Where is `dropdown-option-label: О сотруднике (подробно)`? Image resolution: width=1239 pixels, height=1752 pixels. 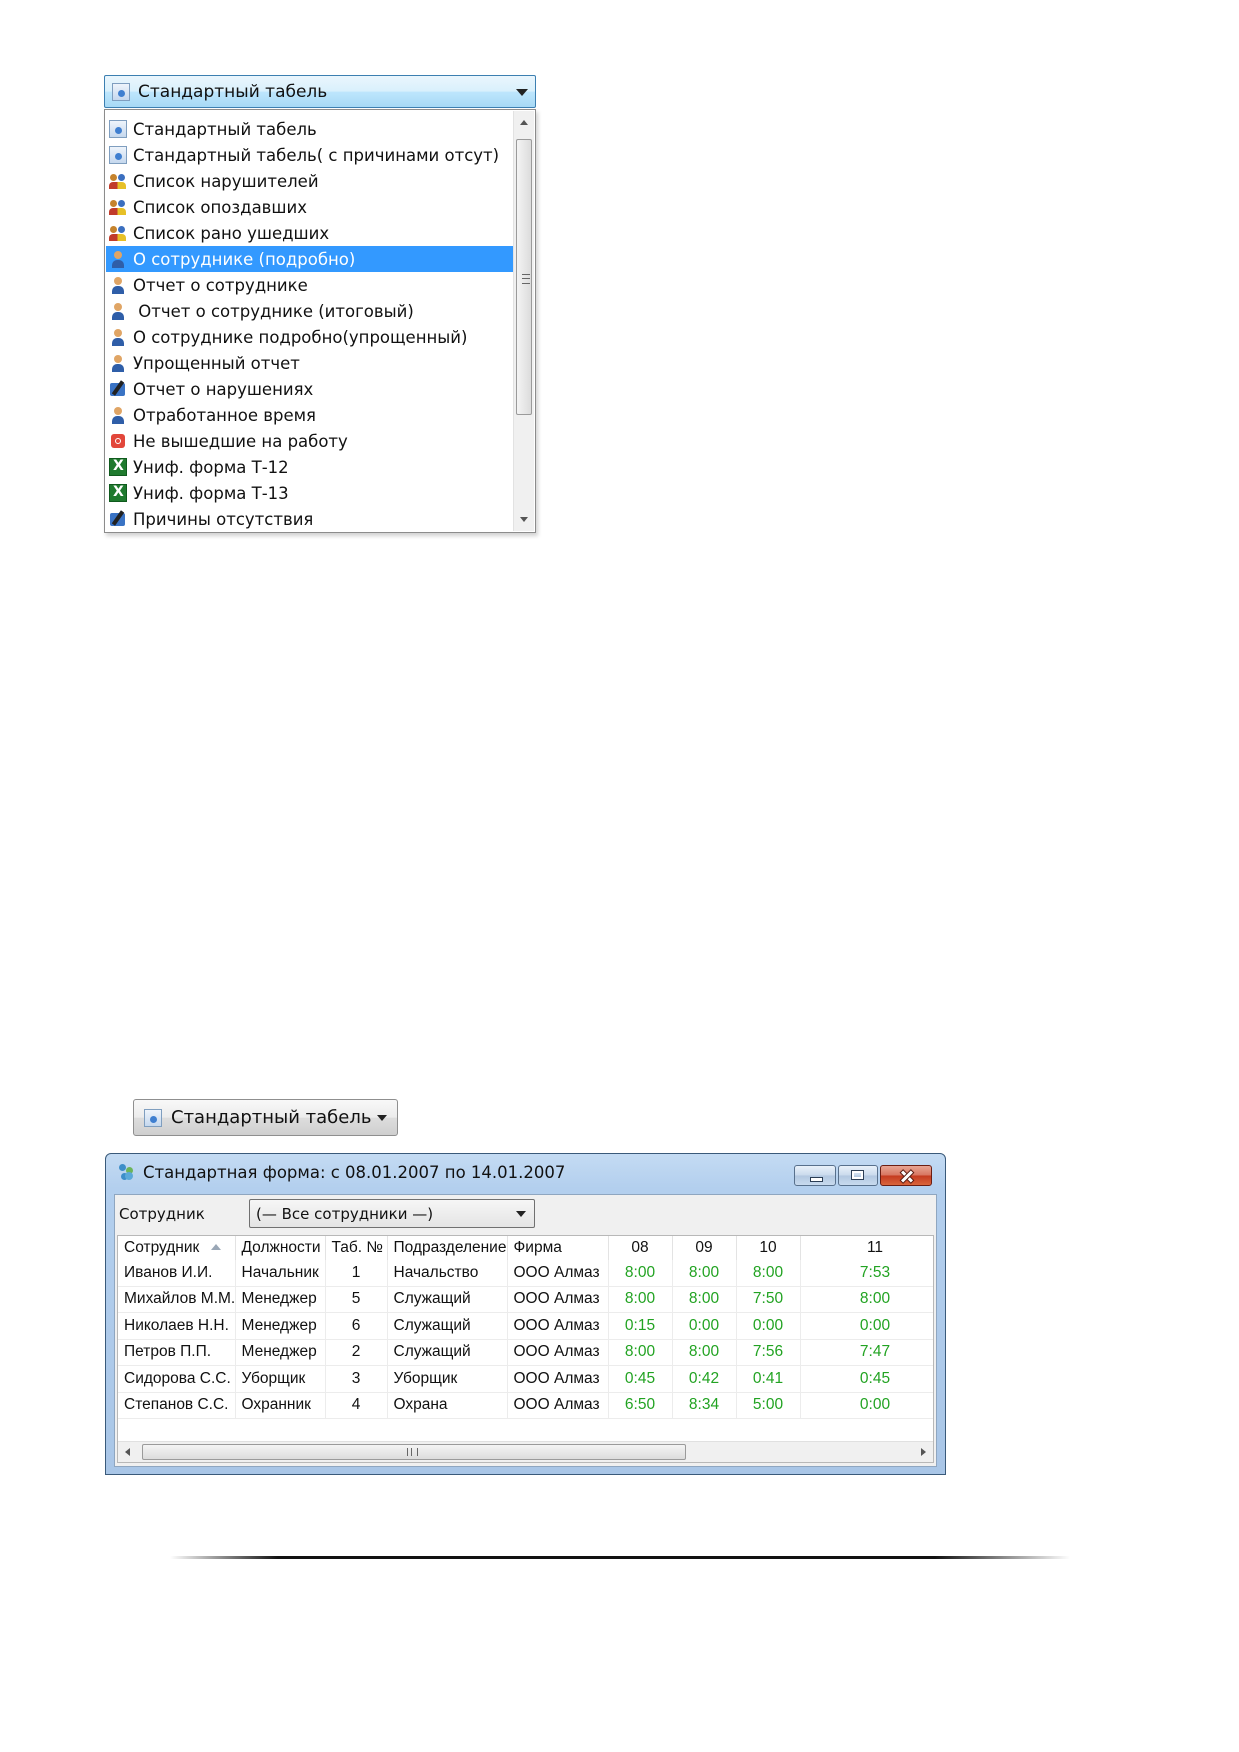
dropdown-option-label: О сотруднике (подробно) is located at coordinates (244, 259).